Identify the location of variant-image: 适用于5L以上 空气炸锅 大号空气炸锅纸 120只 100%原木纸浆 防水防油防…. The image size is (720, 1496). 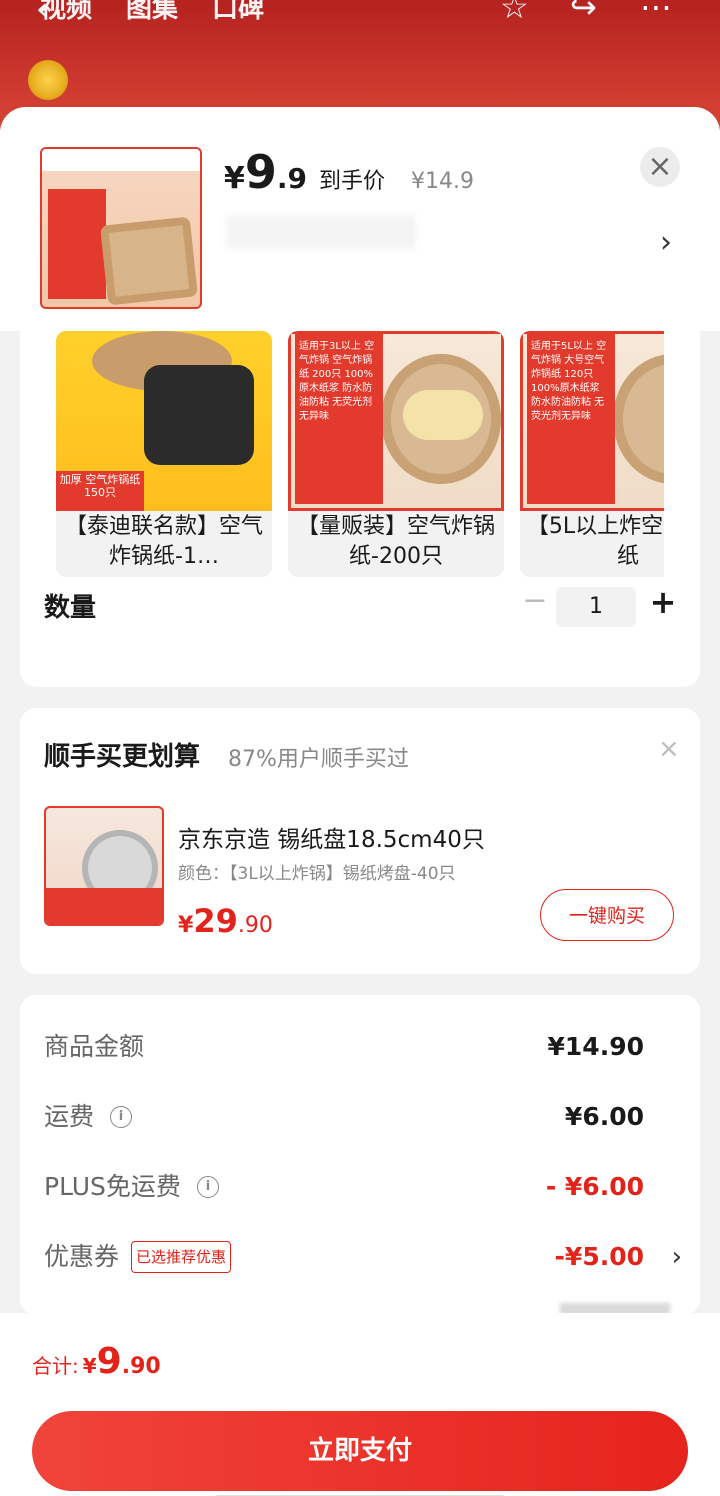
(592, 421).